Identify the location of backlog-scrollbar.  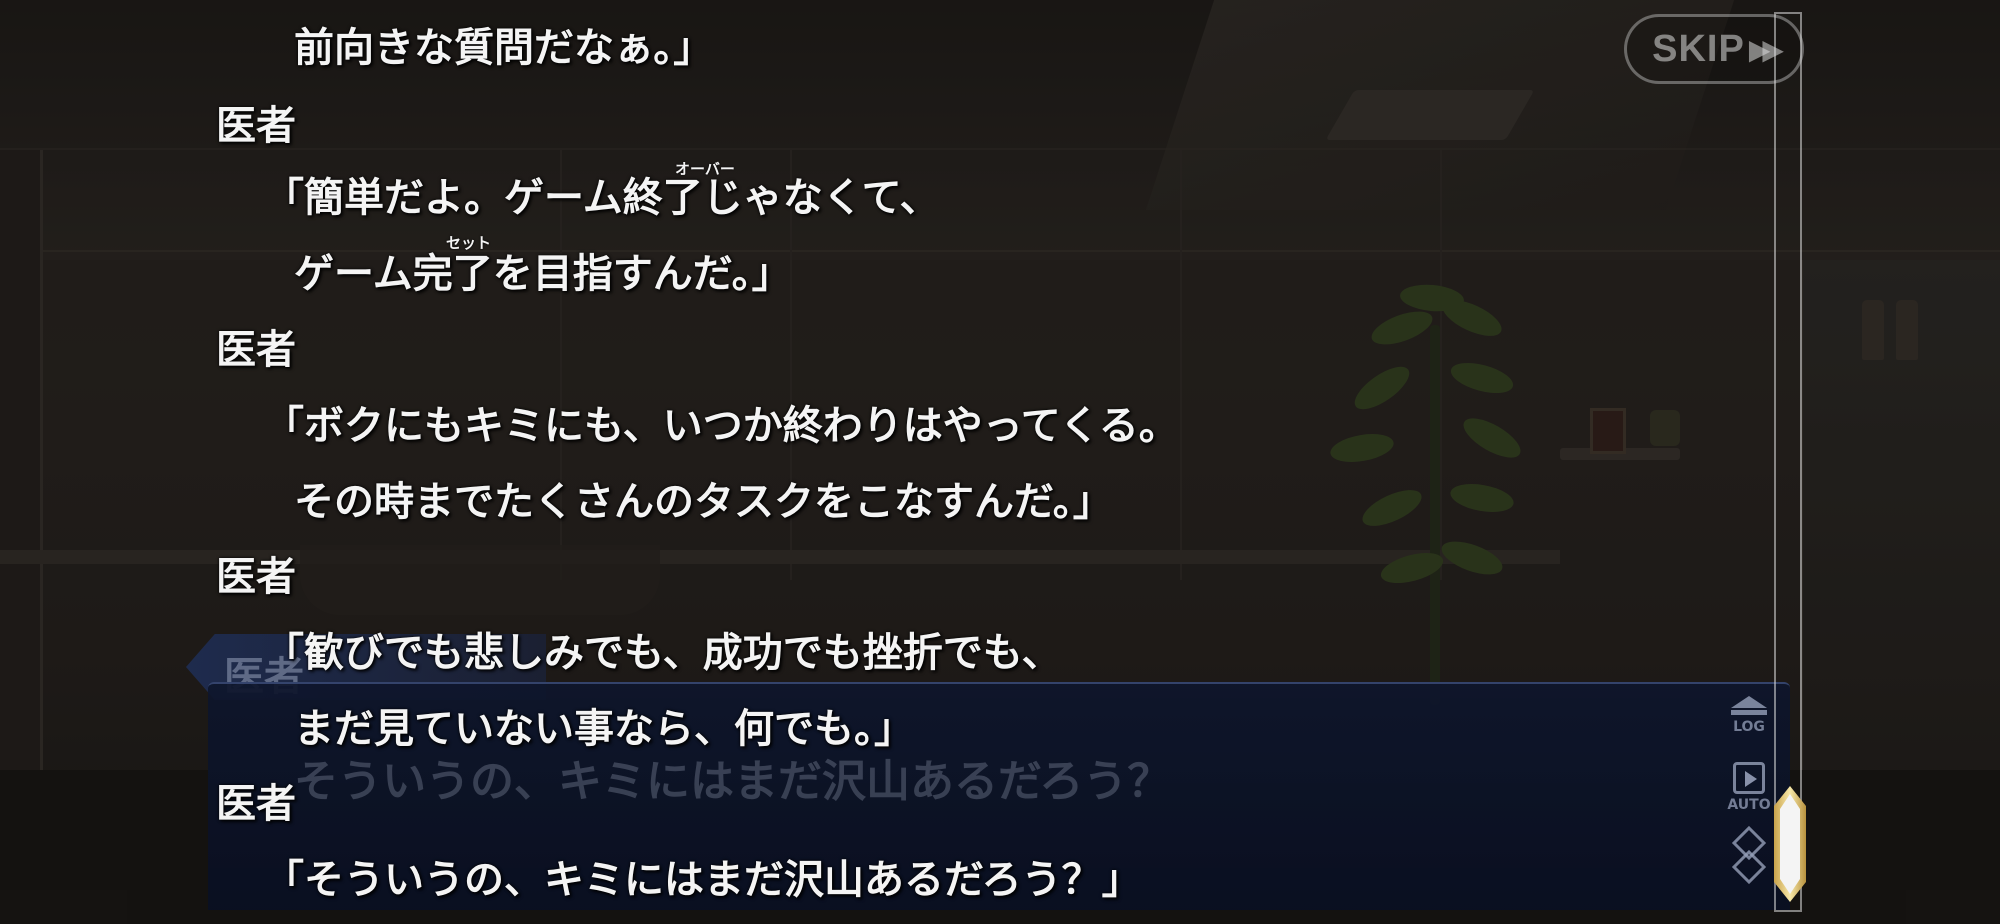
(1788, 462).